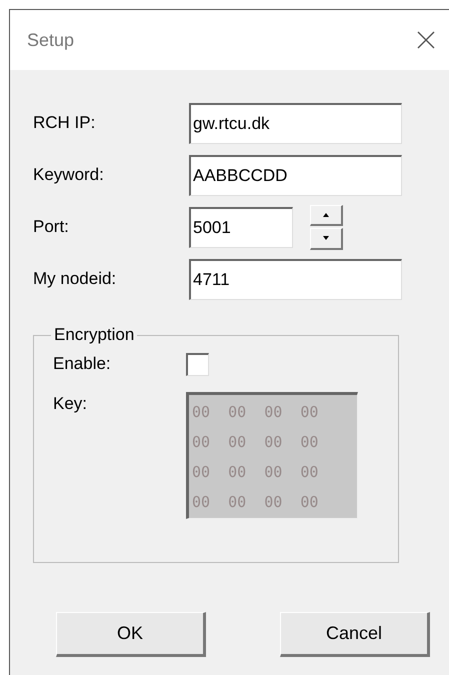 The image size is (449, 675). I want to click on dialog-button: Cancel, so click(355, 634).